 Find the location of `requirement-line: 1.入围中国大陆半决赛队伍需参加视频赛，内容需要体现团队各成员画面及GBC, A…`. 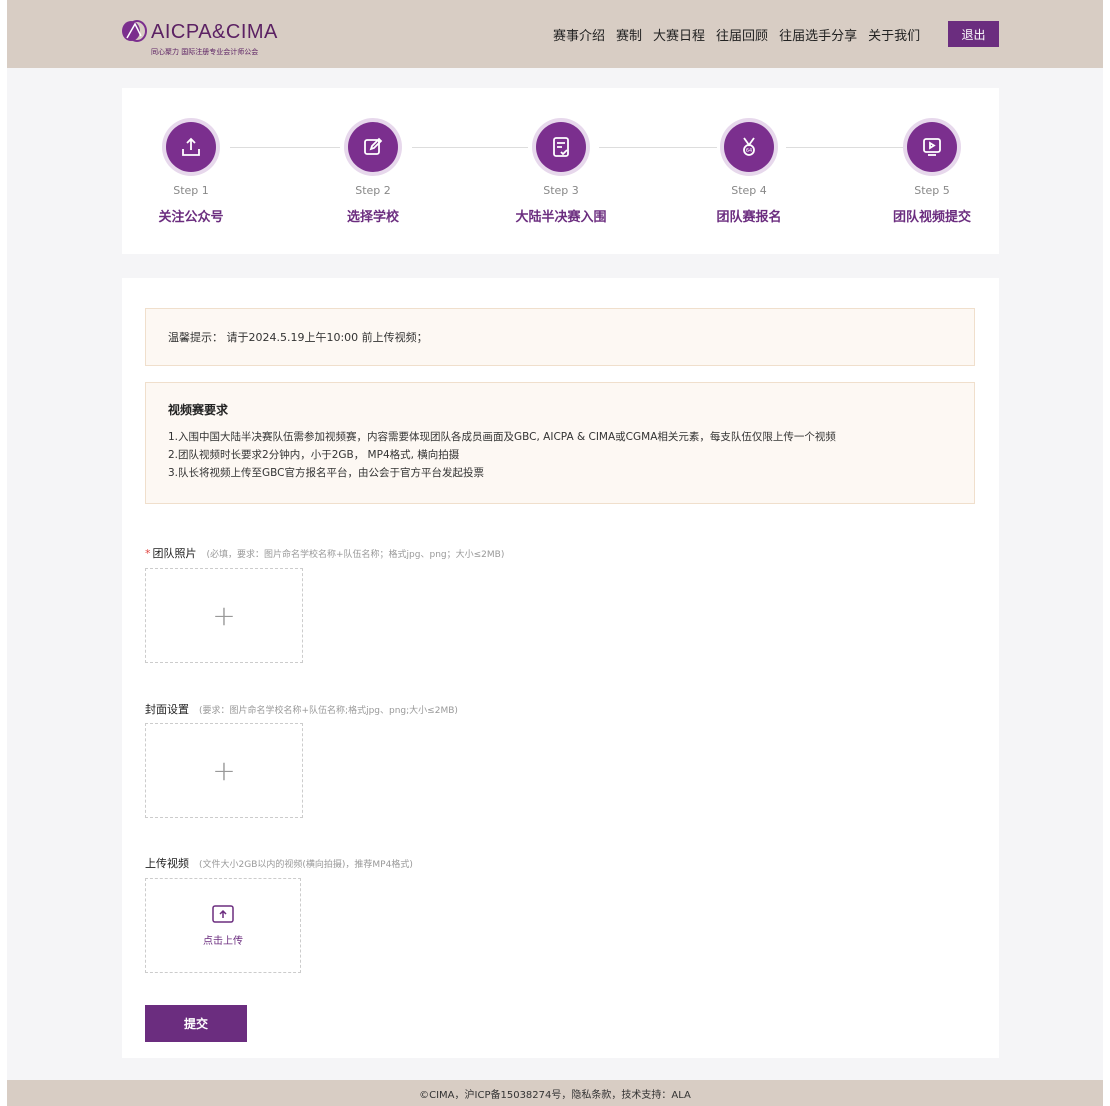

requirement-line: 1.入围中国大陆半决赛队伍需参加视频赛，内容需要体现团队各成员画面及GBC, A… is located at coordinates (502, 437).